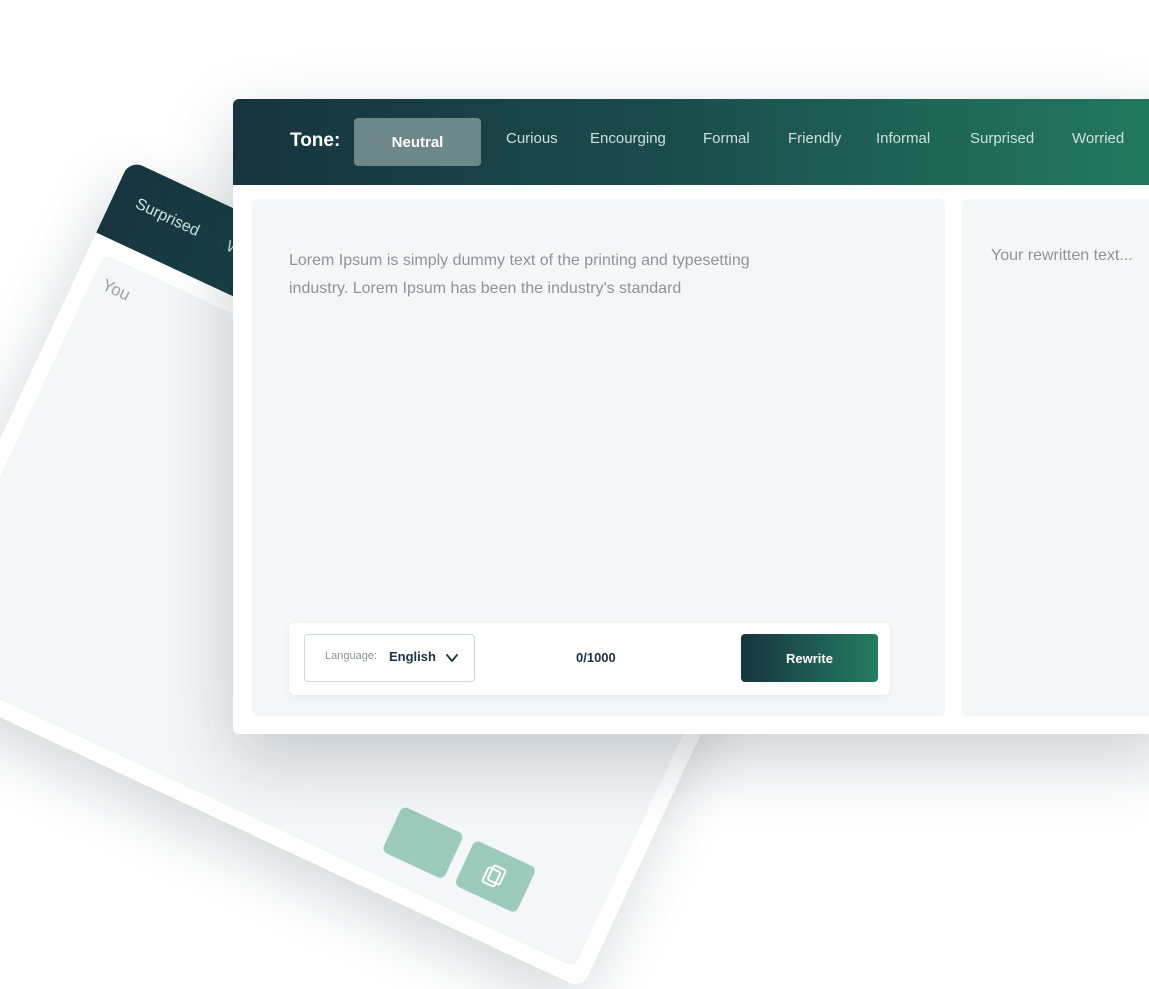  What do you see at coordinates (315, 140) in the screenshot?
I see `tone-label: Tone:` at bounding box center [315, 140].